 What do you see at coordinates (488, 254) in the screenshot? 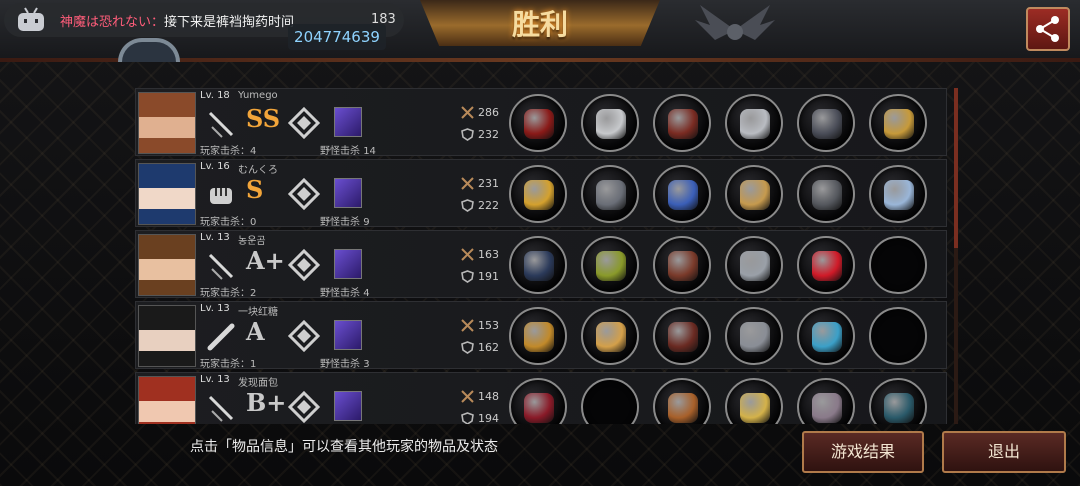
I see `attack-value: 163` at bounding box center [488, 254].